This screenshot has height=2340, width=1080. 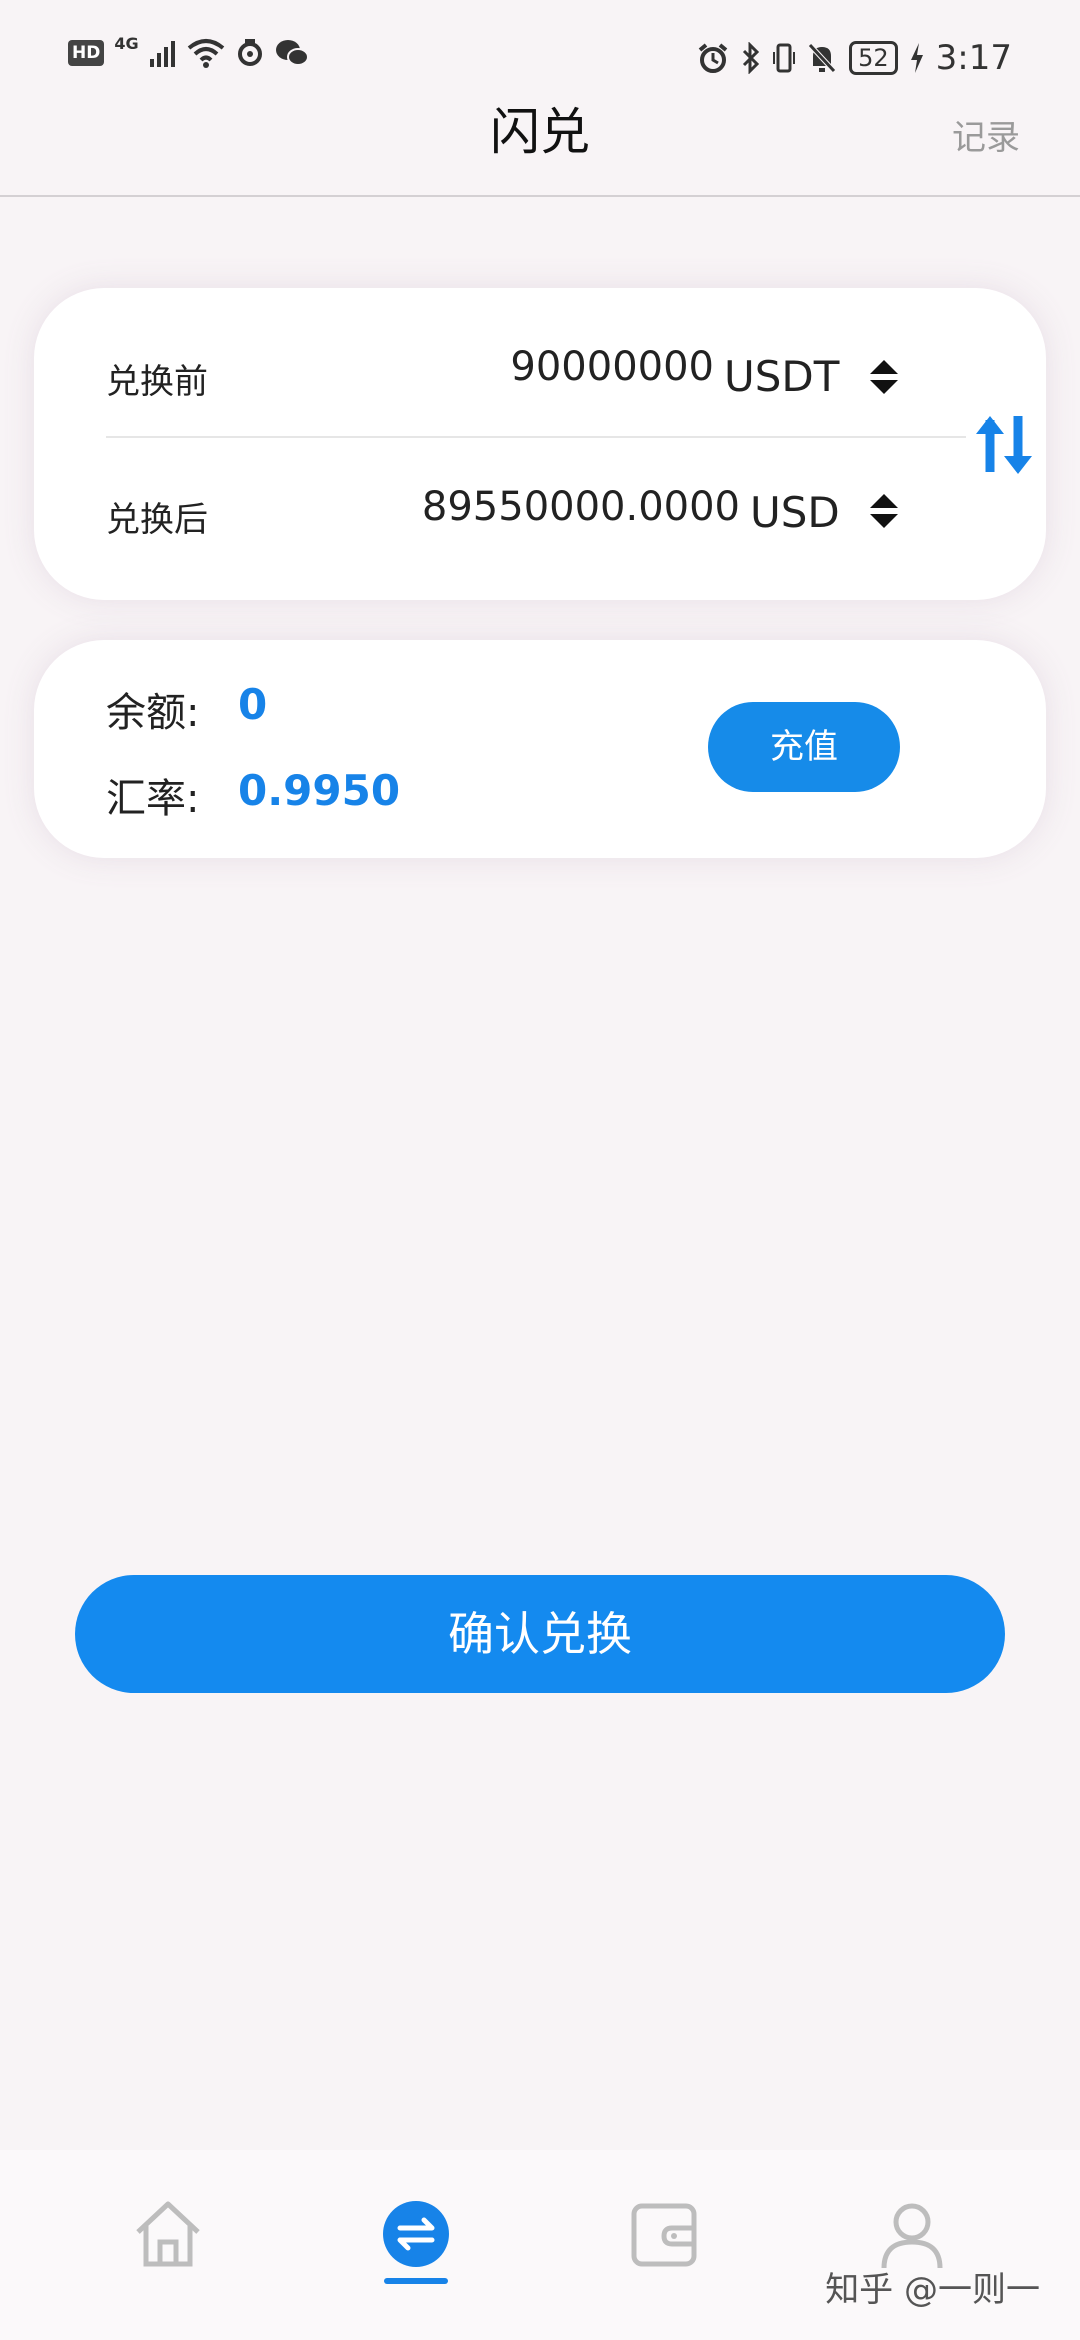 I want to click on signal-icon, so click(x=162, y=54).